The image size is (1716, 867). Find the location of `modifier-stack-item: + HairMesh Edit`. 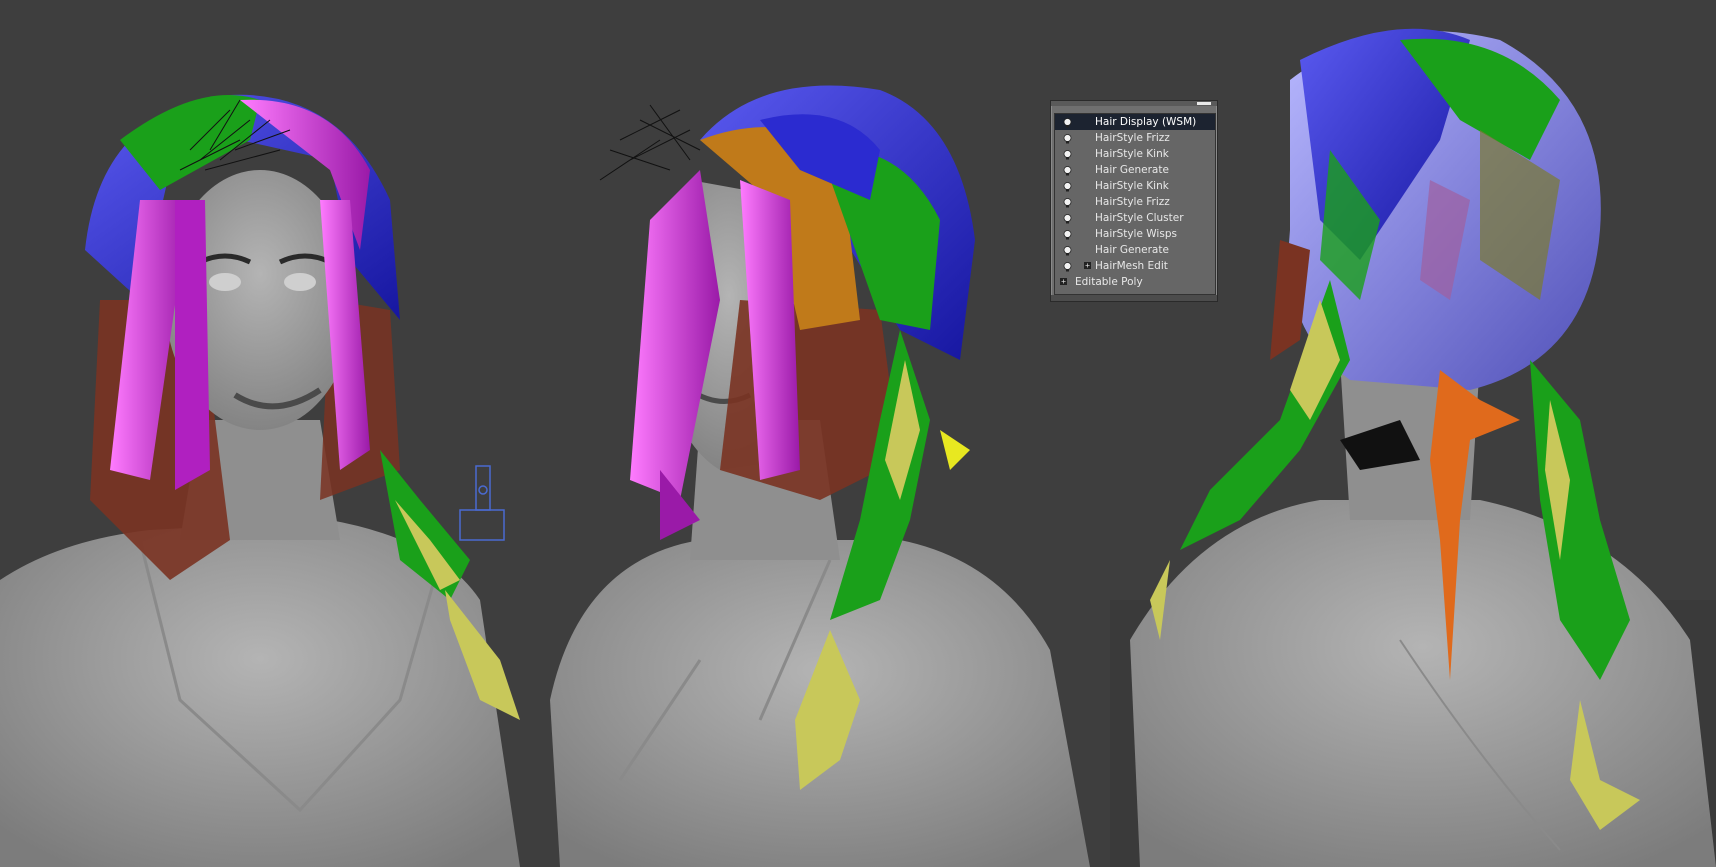

modifier-stack-item: + HairMesh Edit is located at coordinates (1135, 266).